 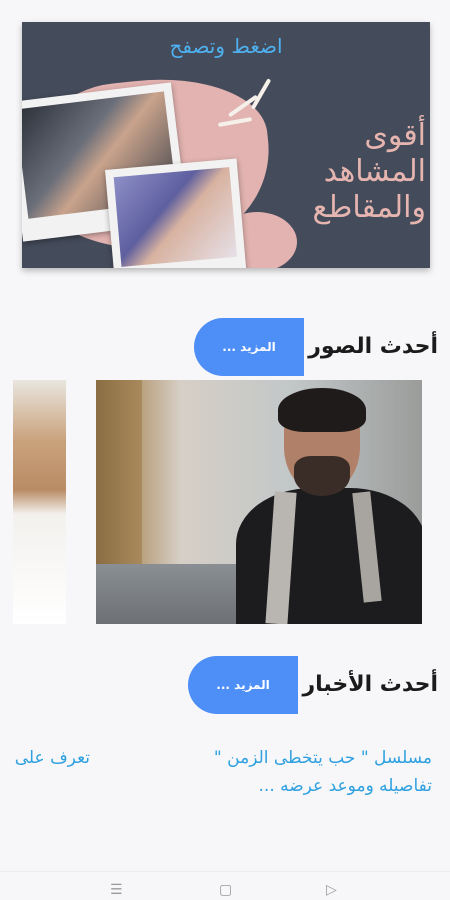 What do you see at coordinates (370, 684) in the screenshot?
I see `section-title-news: أحدث الأخبار` at bounding box center [370, 684].